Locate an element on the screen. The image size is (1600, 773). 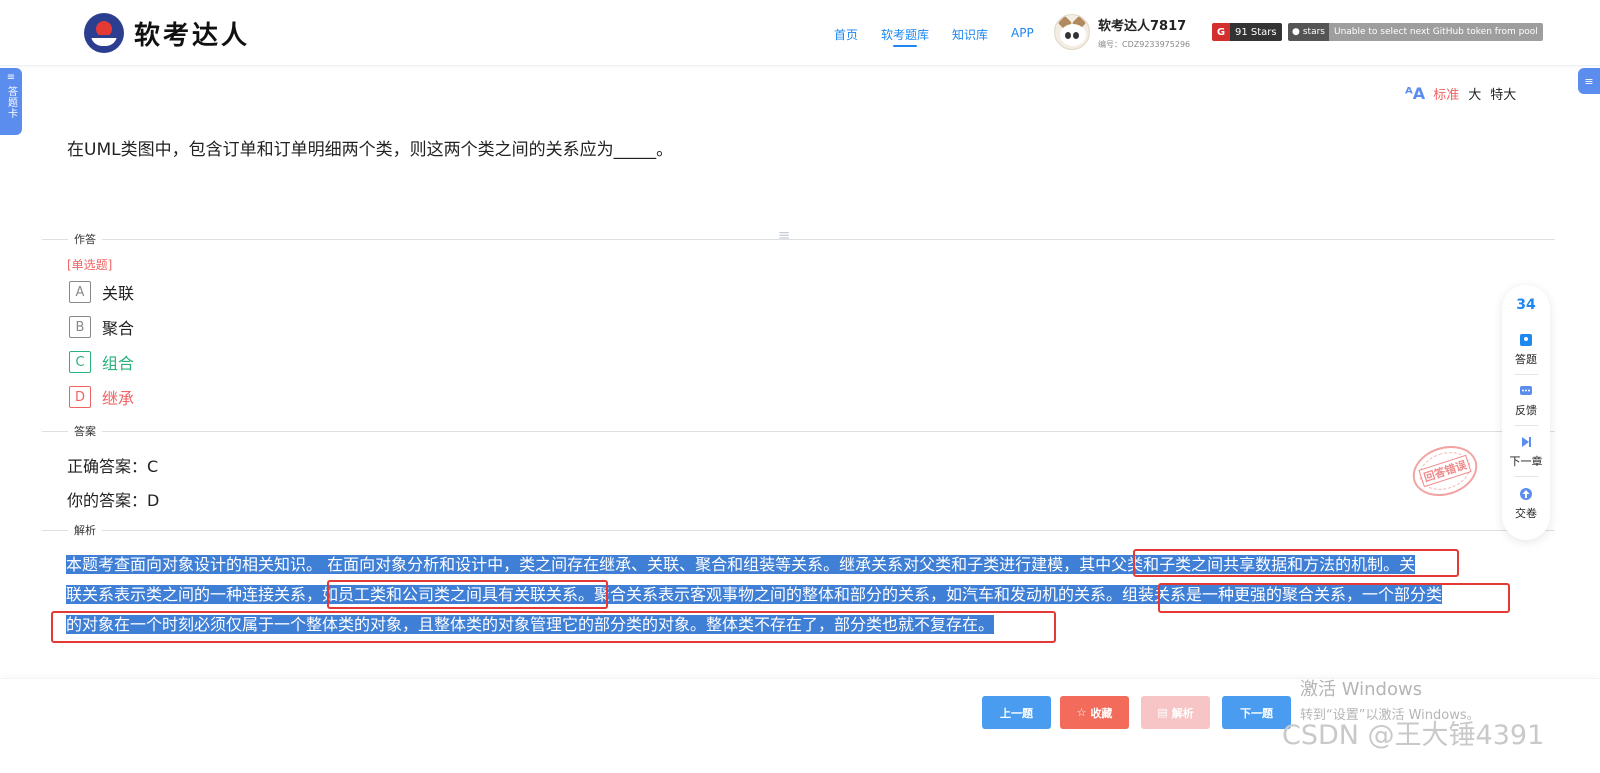
option-text: 继承 is located at coordinates (118, 398).